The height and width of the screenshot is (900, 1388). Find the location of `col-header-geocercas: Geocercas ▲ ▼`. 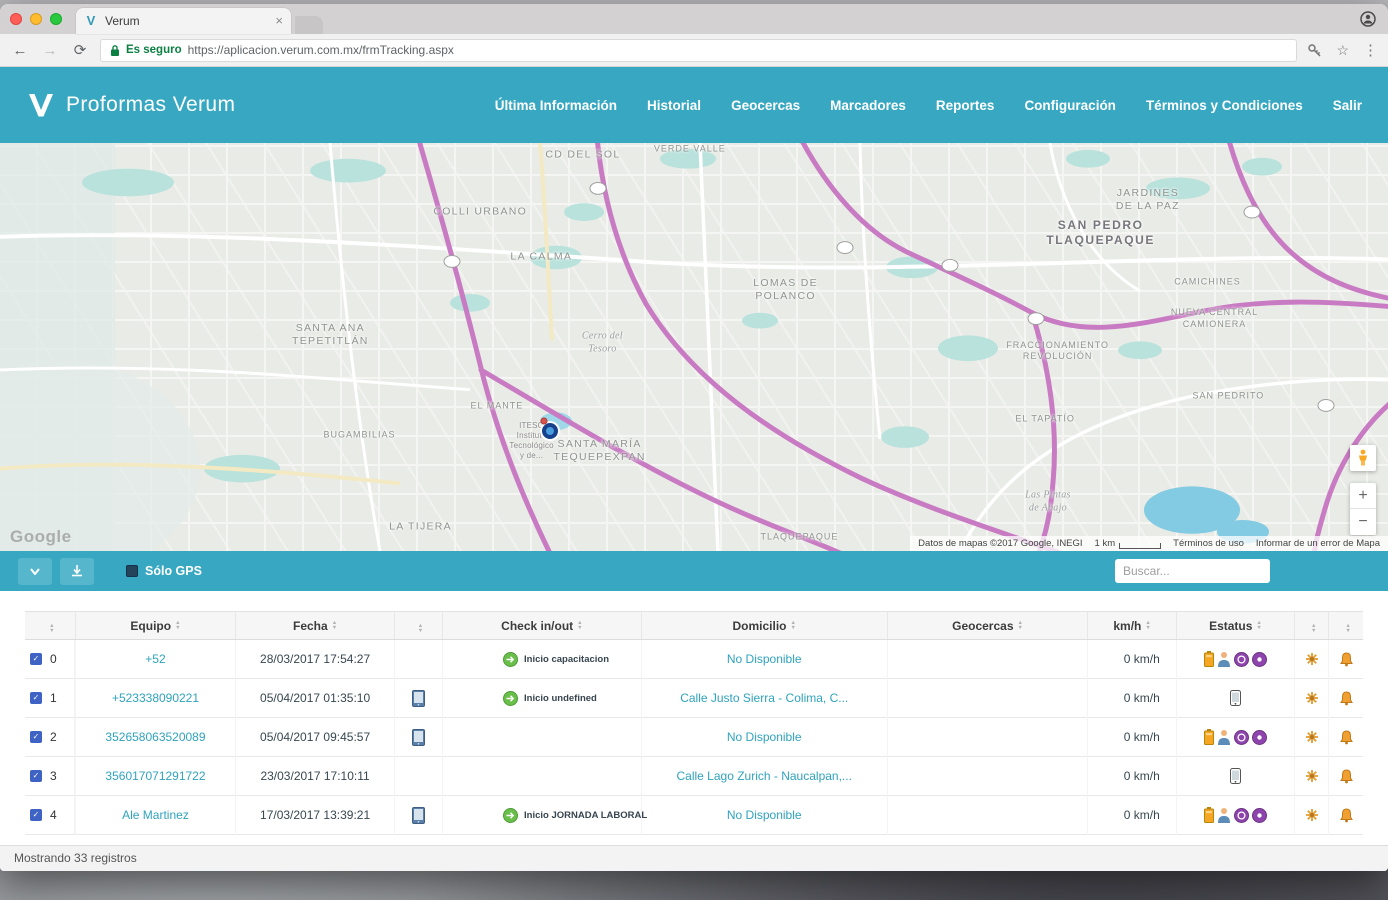

col-header-geocercas: Geocercas ▲ ▼ is located at coordinates (988, 625).